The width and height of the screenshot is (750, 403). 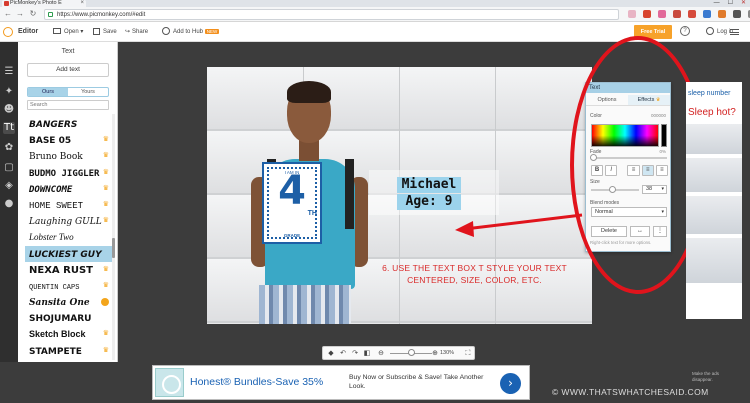 What do you see at coordinates (633, 170) in the screenshot?
I see `align-left-icon: ≡` at bounding box center [633, 170].